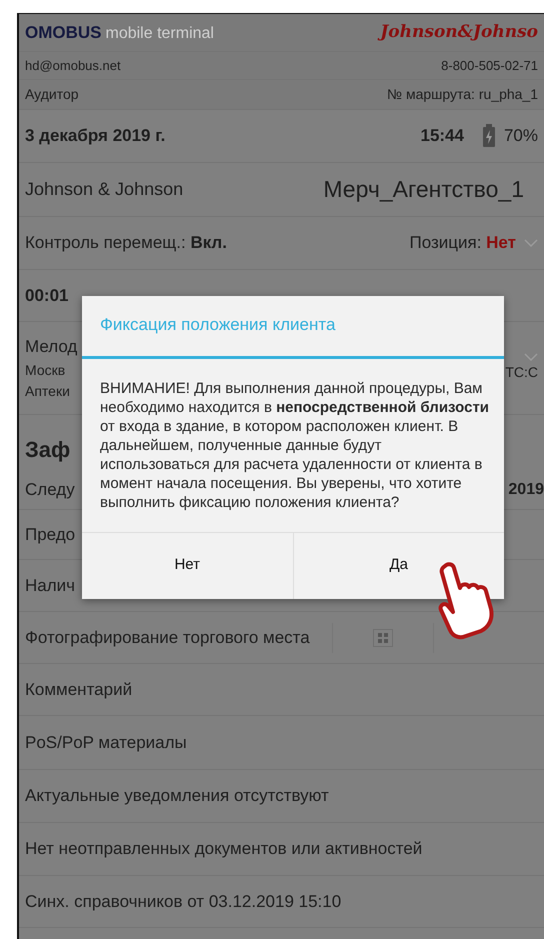 The height and width of the screenshot is (939, 544). I want to click on client-info: Аптеки, so click(48, 391).